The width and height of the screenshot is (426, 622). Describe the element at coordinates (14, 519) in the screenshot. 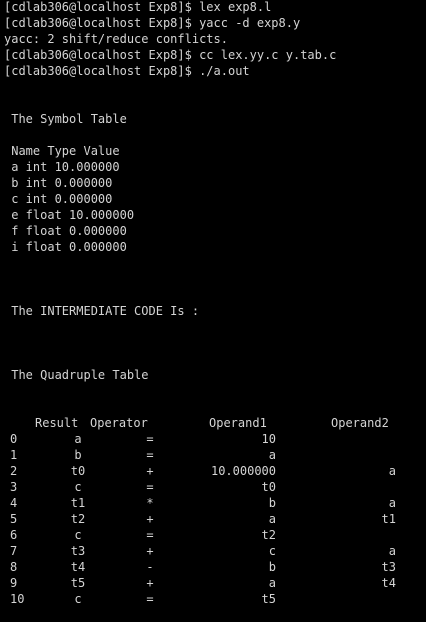

I see `quadruple-cell-index: 5` at that location.